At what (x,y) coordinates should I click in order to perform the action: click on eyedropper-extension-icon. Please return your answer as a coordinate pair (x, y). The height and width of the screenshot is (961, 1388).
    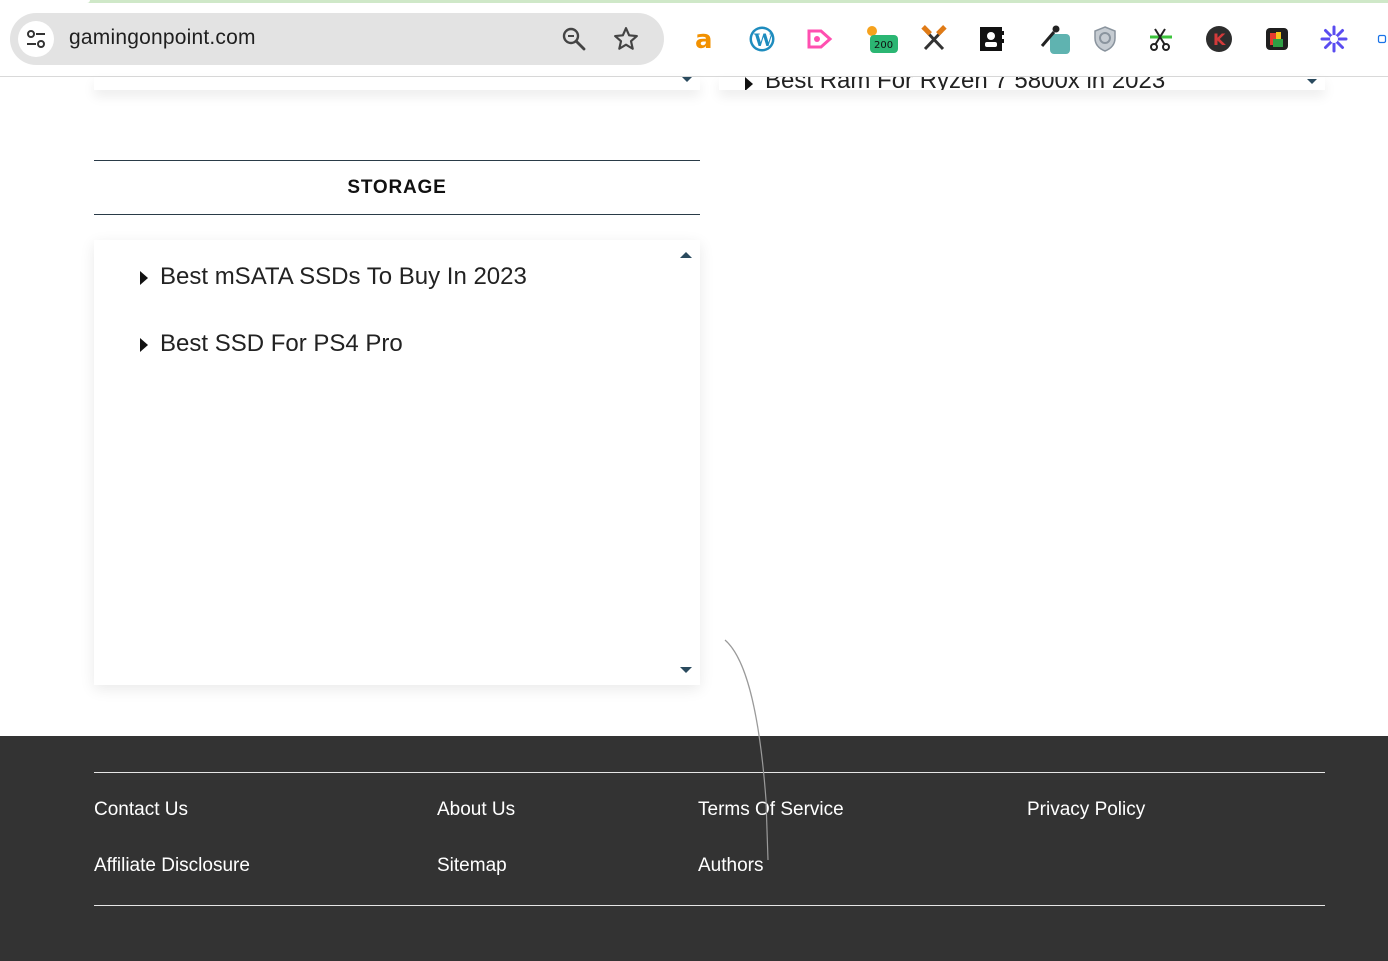
    Looking at the image, I should click on (1055, 39).